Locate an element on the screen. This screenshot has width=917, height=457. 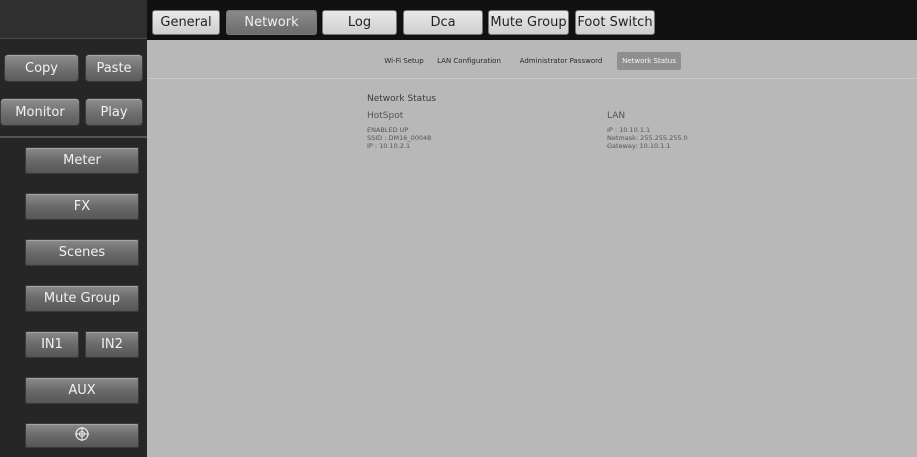
copy-button: Copy is located at coordinates (41, 68).